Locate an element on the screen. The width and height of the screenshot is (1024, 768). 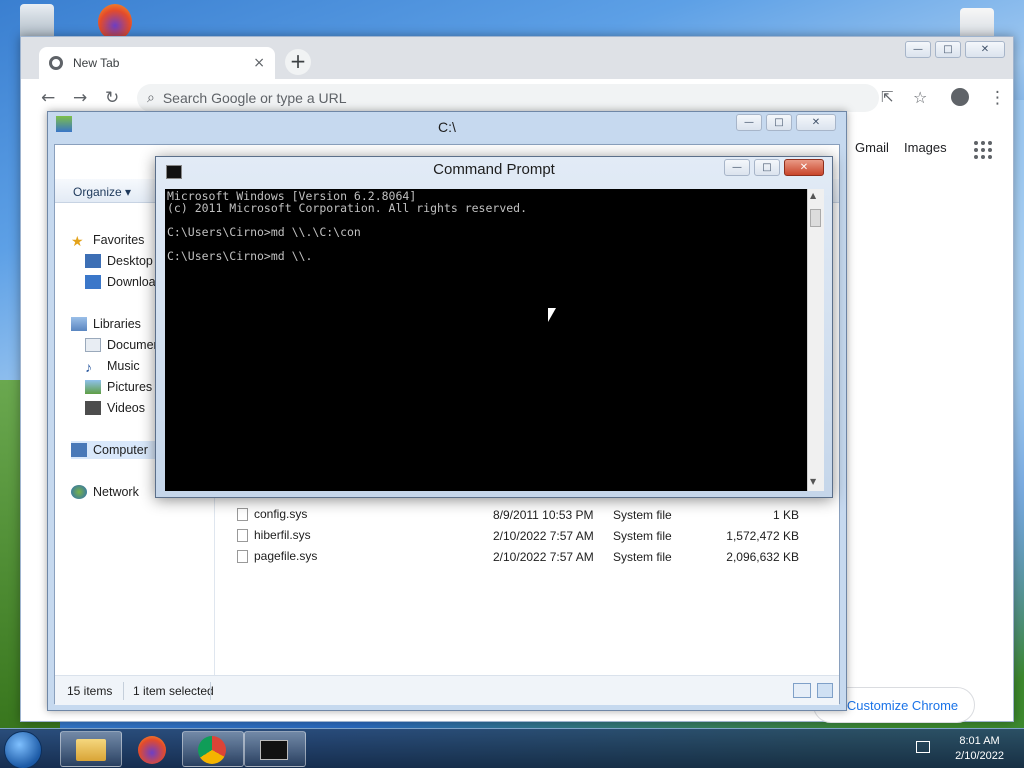
chrome-tab-icon is located at coordinates (56, 63).